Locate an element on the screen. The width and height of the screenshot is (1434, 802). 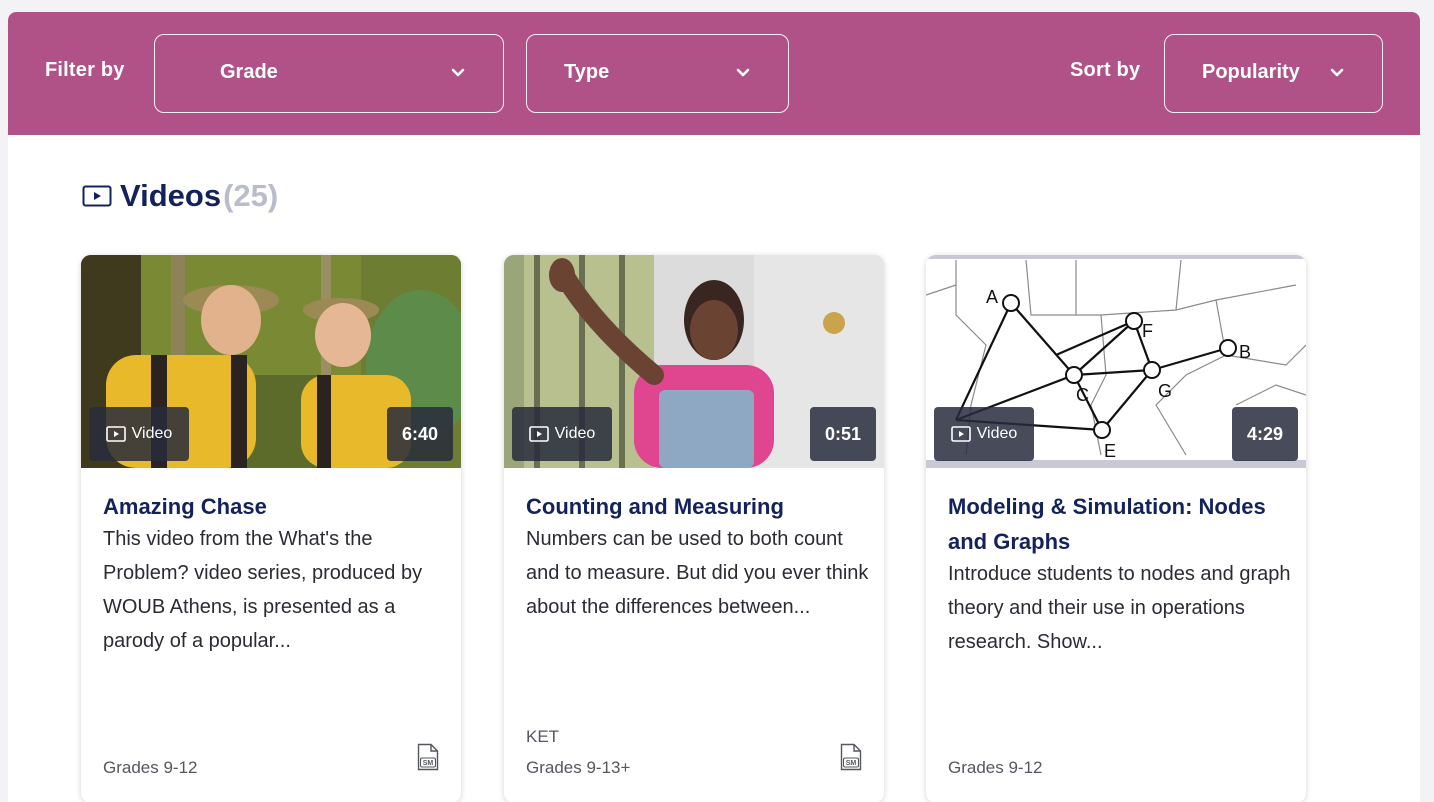
type-dropdown-label: Type is located at coordinates (587, 72).